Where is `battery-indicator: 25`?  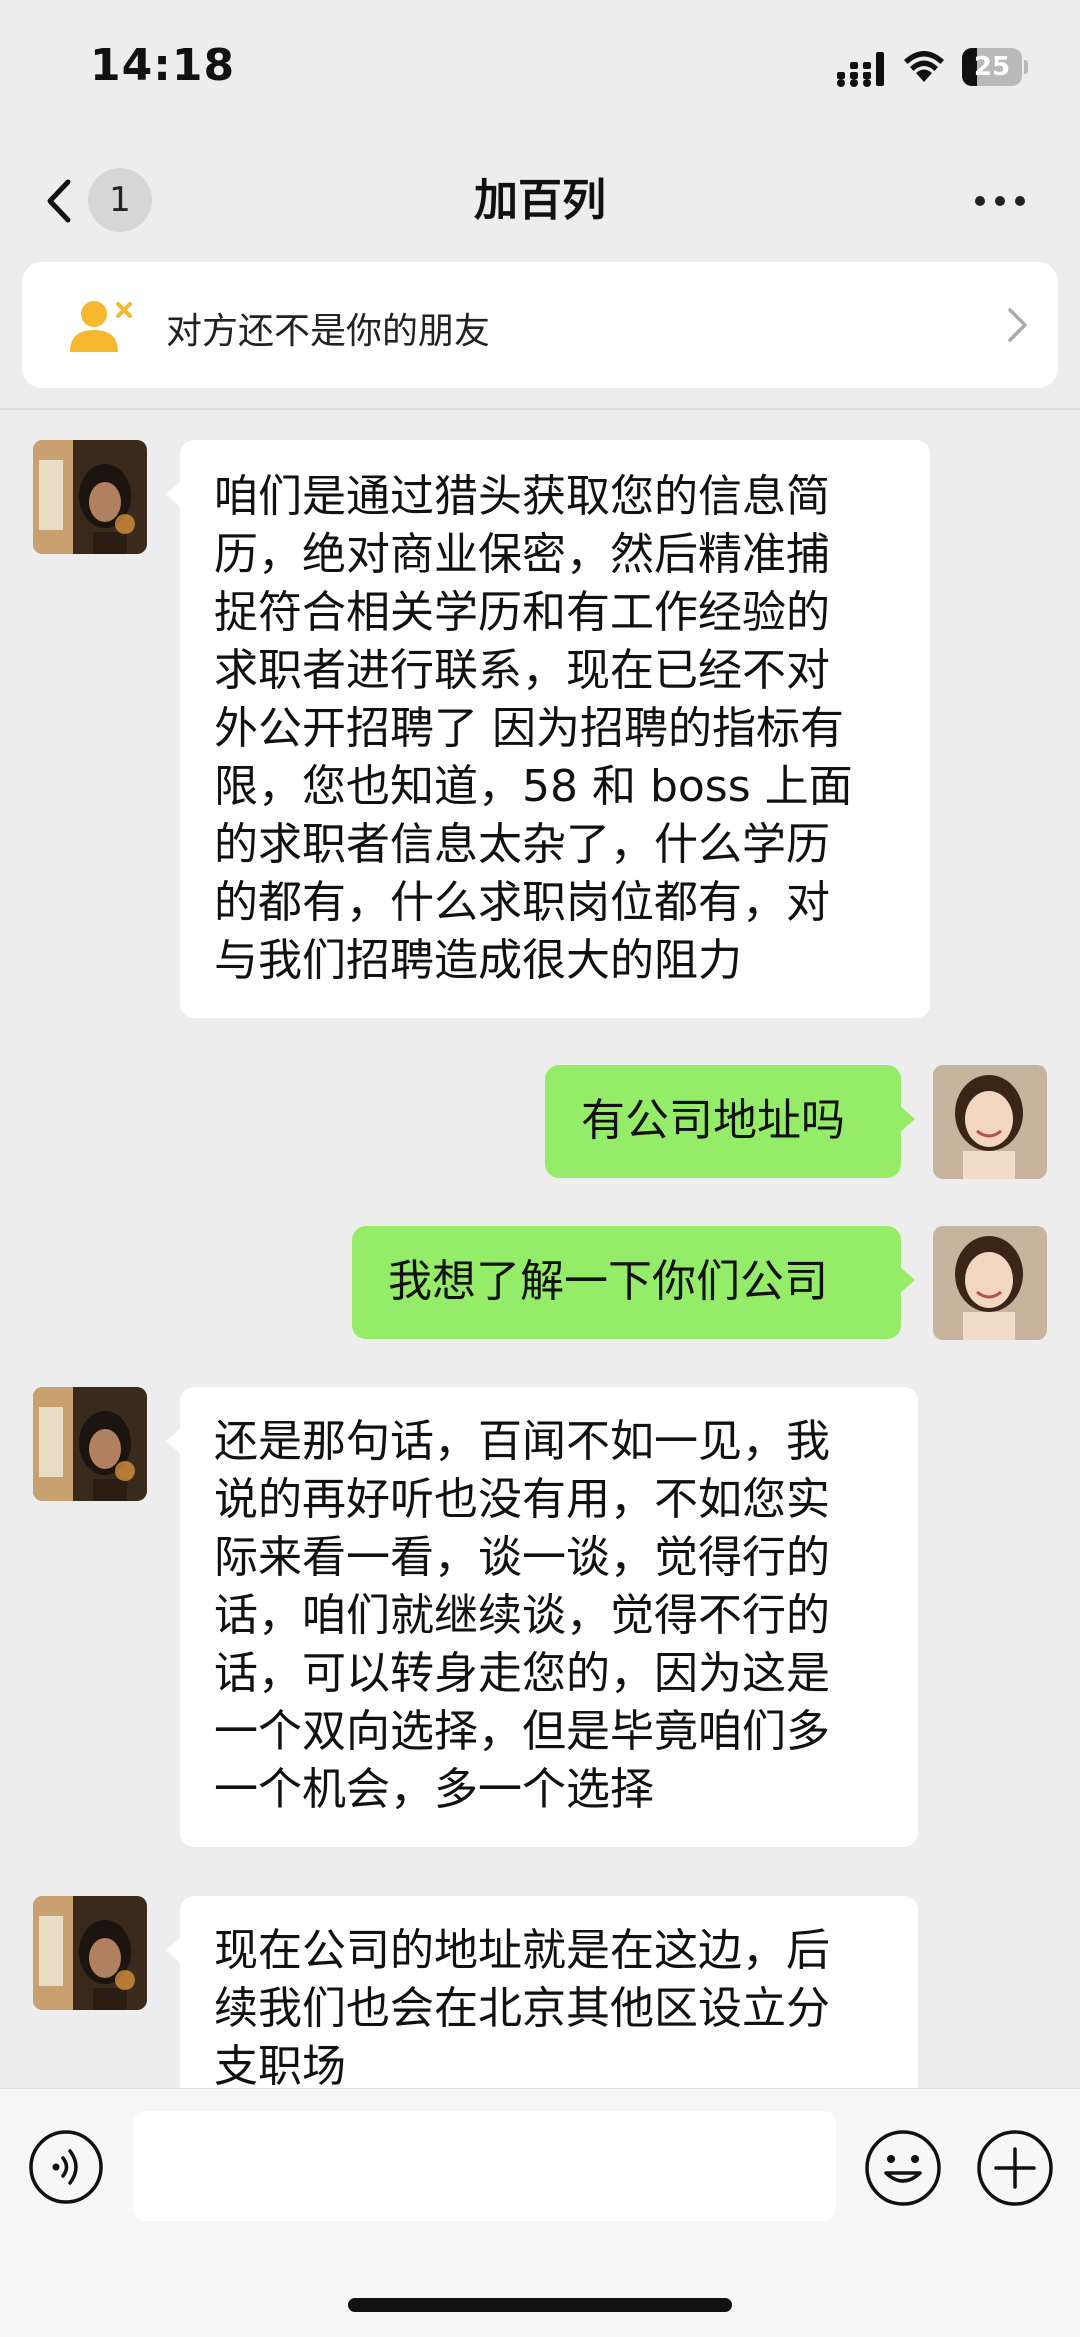 battery-indicator: 25 is located at coordinates (995, 67).